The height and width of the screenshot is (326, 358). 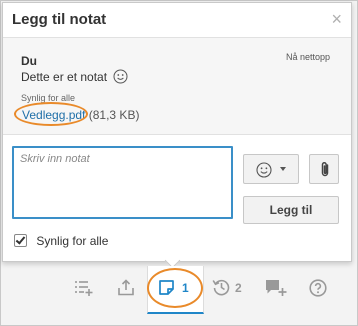 I want to click on visible-to-all-checkbox, so click(x=20, y=240).